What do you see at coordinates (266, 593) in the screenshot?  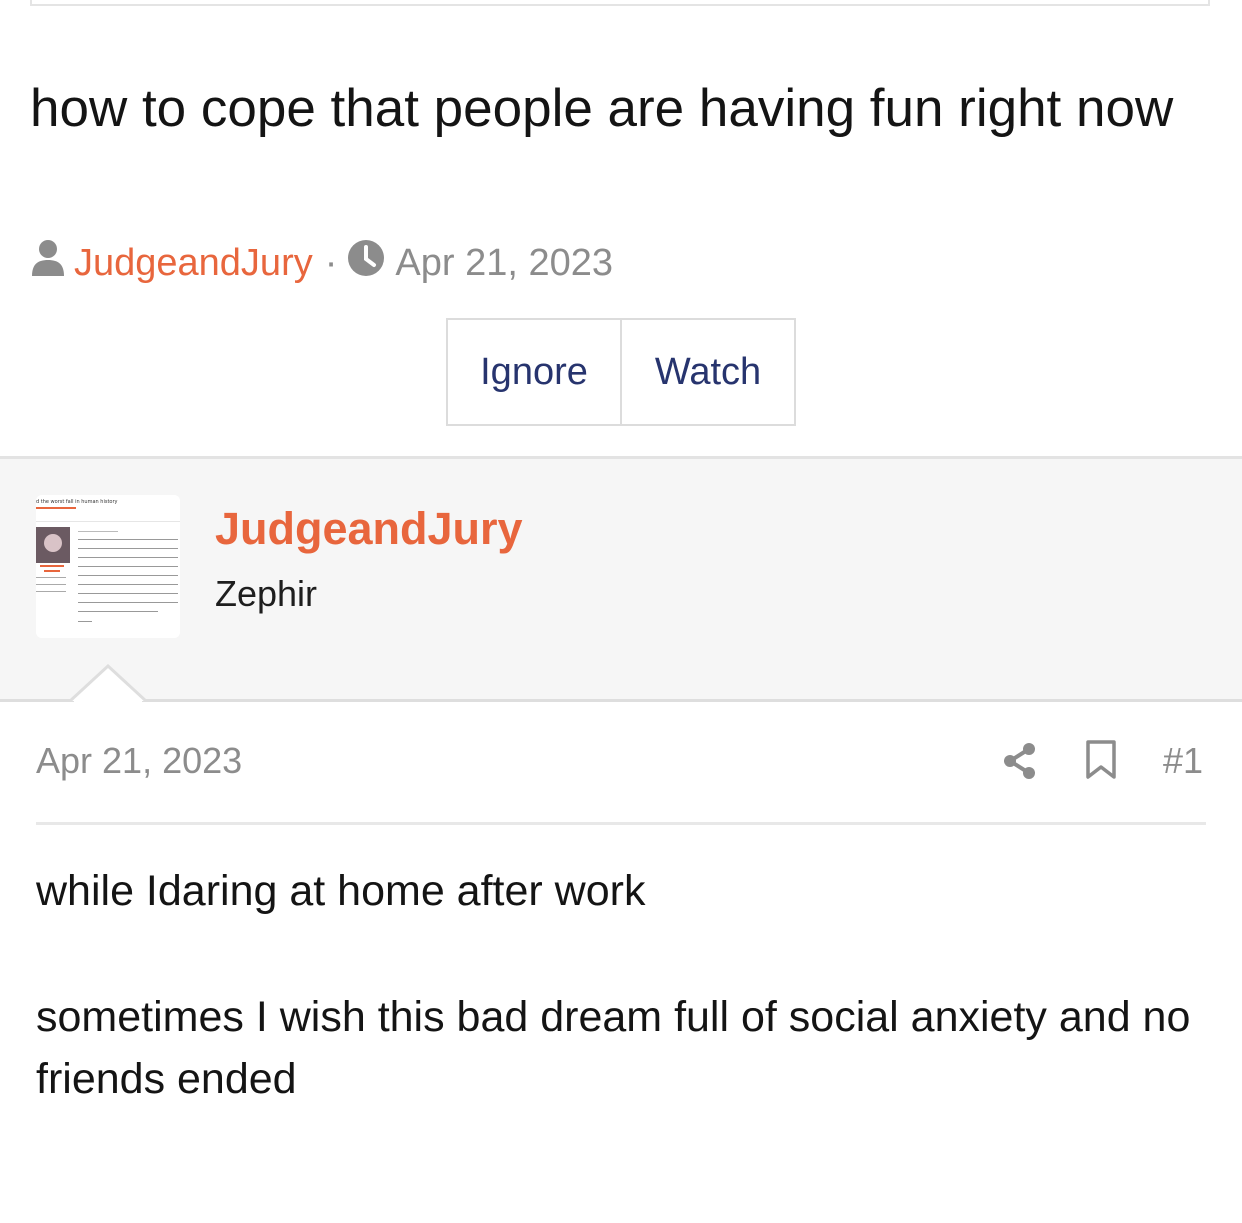 I see `user-title: Zephir` at bounding box center [266, 593].